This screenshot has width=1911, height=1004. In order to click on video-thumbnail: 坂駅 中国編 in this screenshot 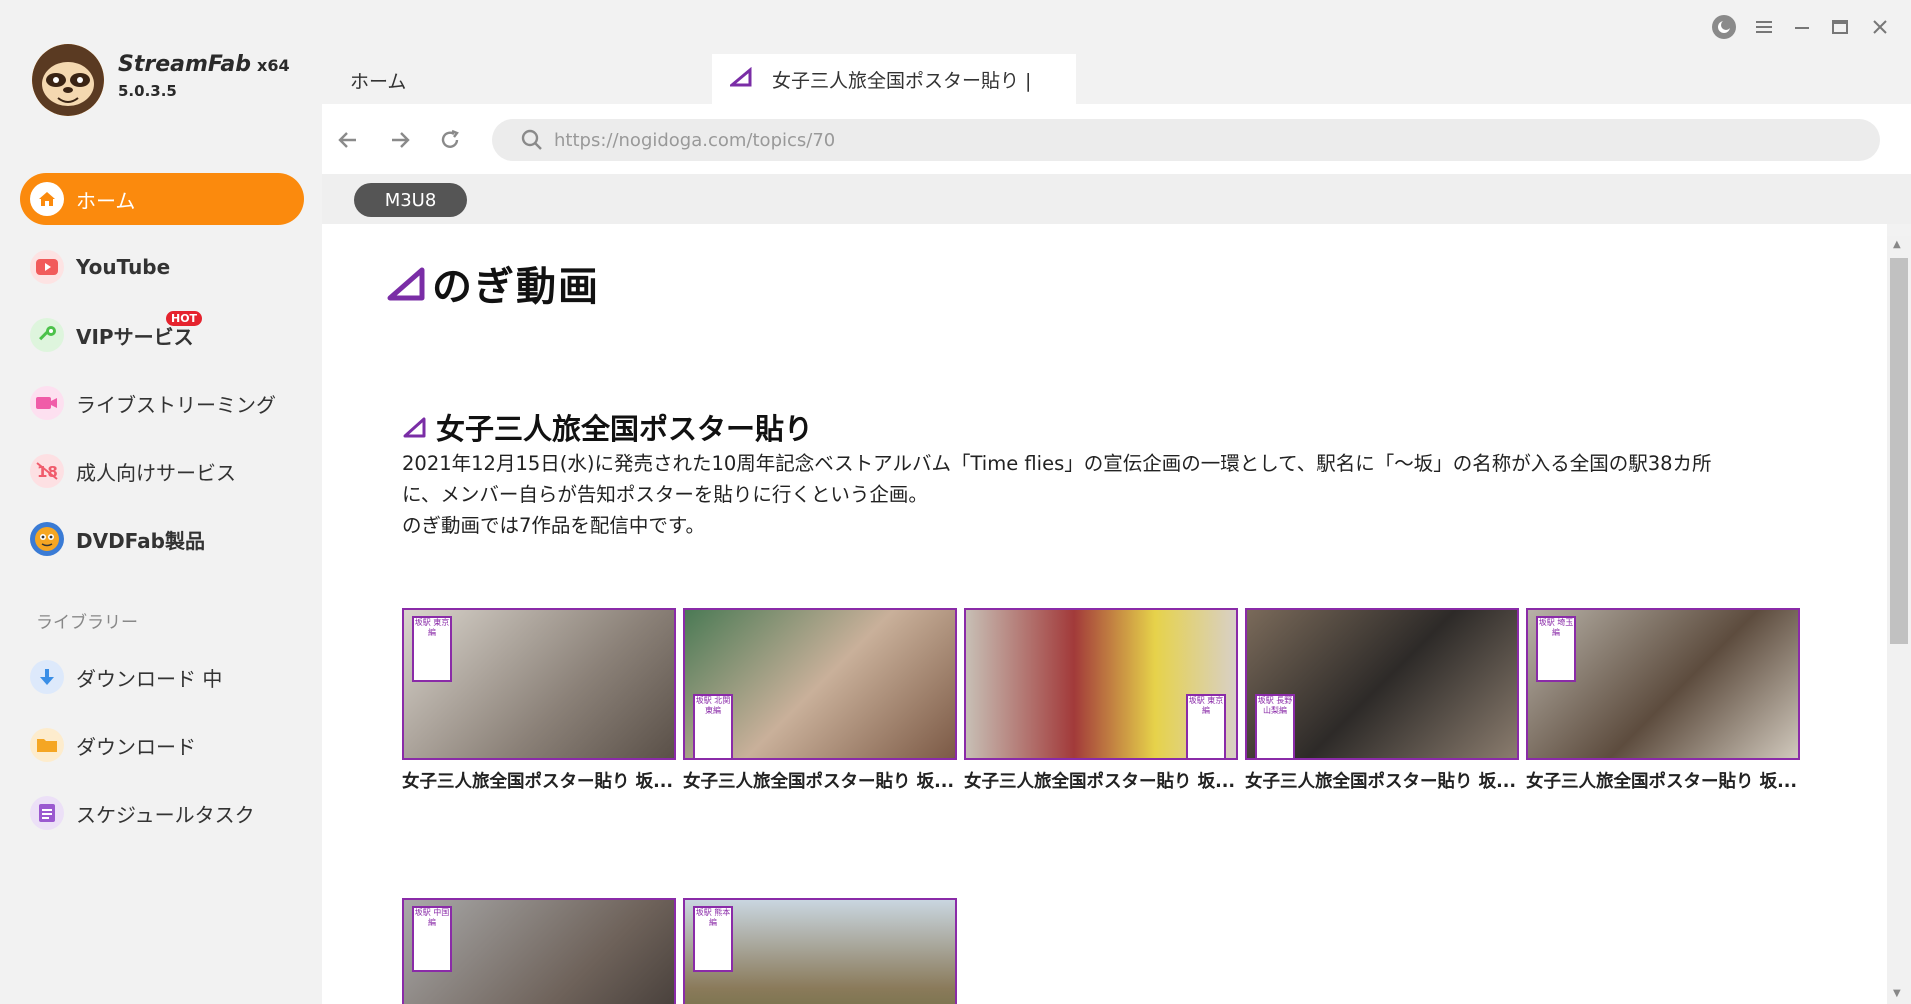, I will do `click(539, 951)`.